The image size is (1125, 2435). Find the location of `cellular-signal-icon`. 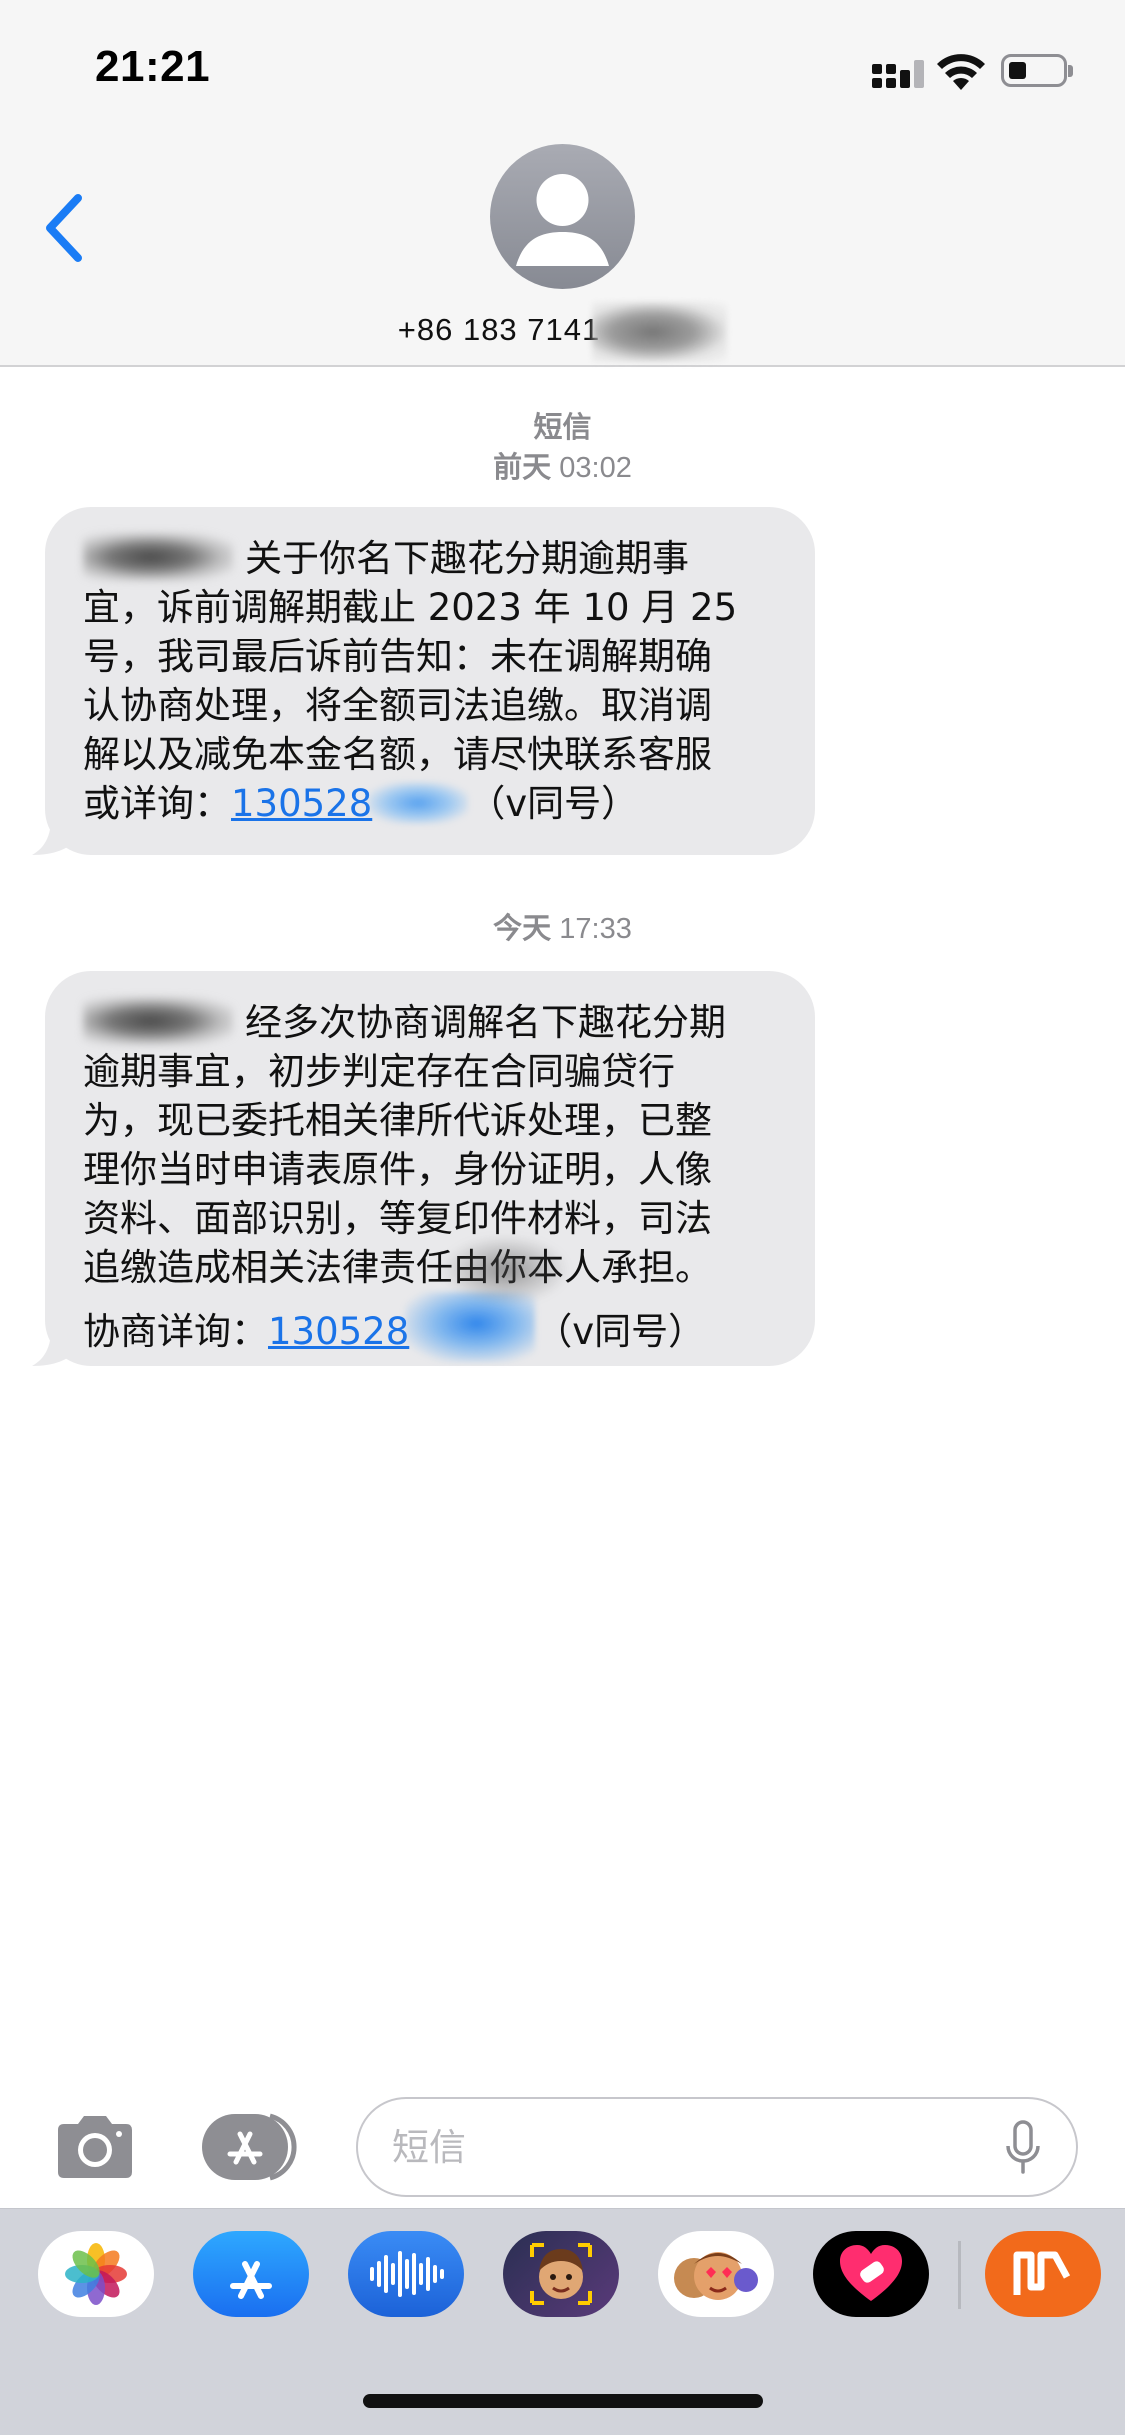

cellular-signal-icon is located at coordinates (898, 74).